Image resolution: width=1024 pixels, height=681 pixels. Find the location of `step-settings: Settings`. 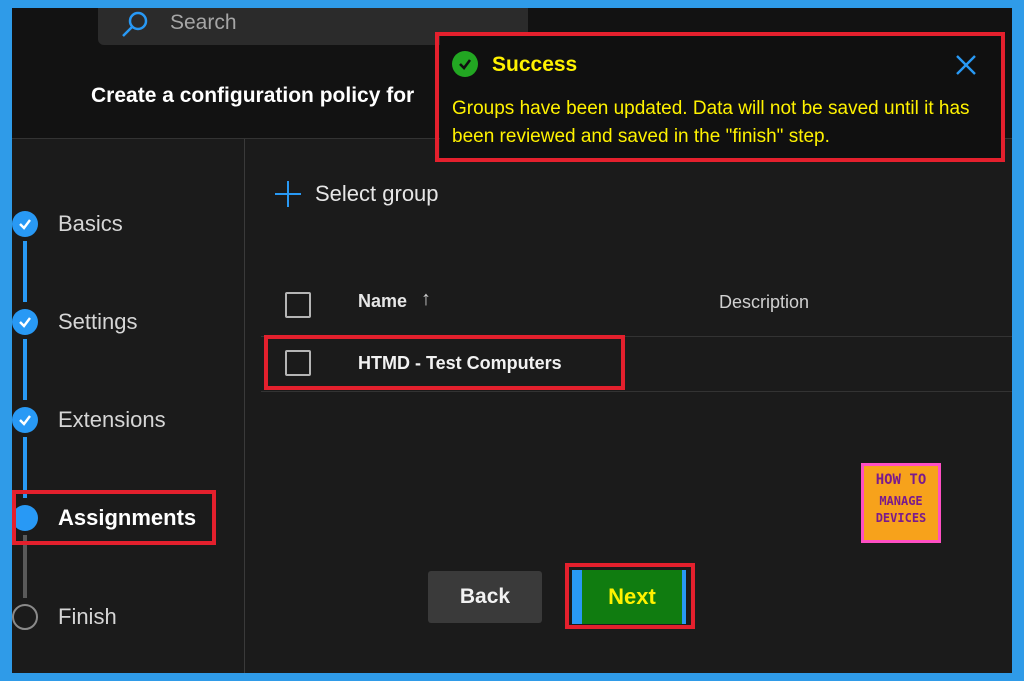

step-settings: Settings is located at coordinates (122, 323).